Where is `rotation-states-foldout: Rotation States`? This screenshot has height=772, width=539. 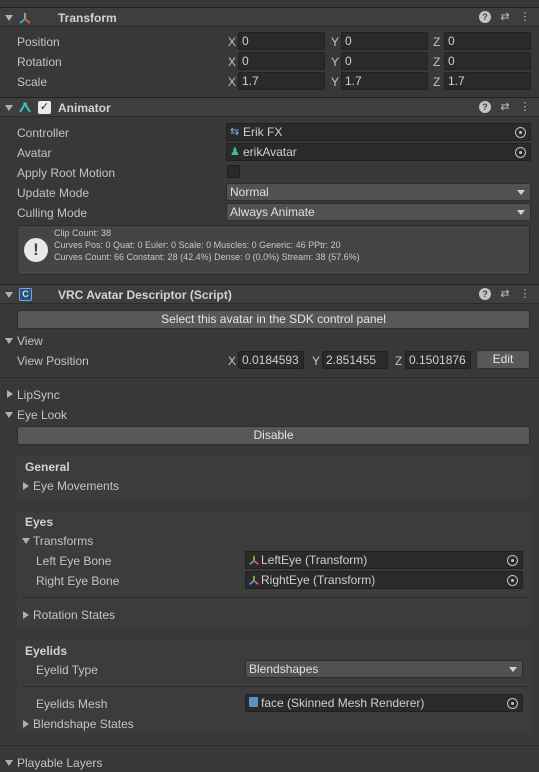
rotation-states-foldout: Rotation States is located at coordinates (74, 615).